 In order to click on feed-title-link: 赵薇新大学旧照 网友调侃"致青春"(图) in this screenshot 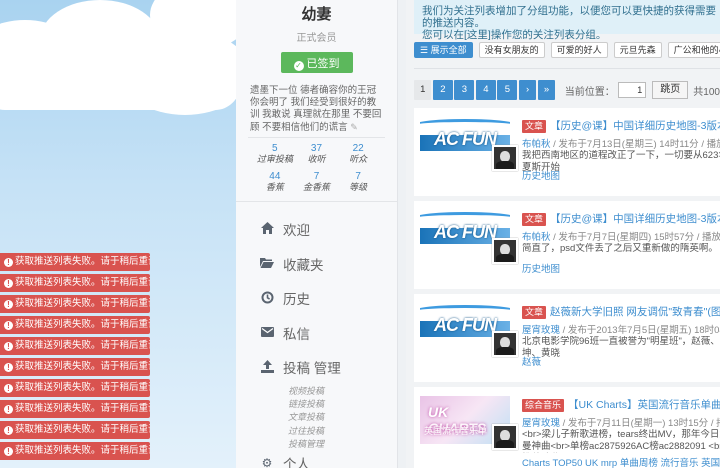, I will do `click(635, 312)`.